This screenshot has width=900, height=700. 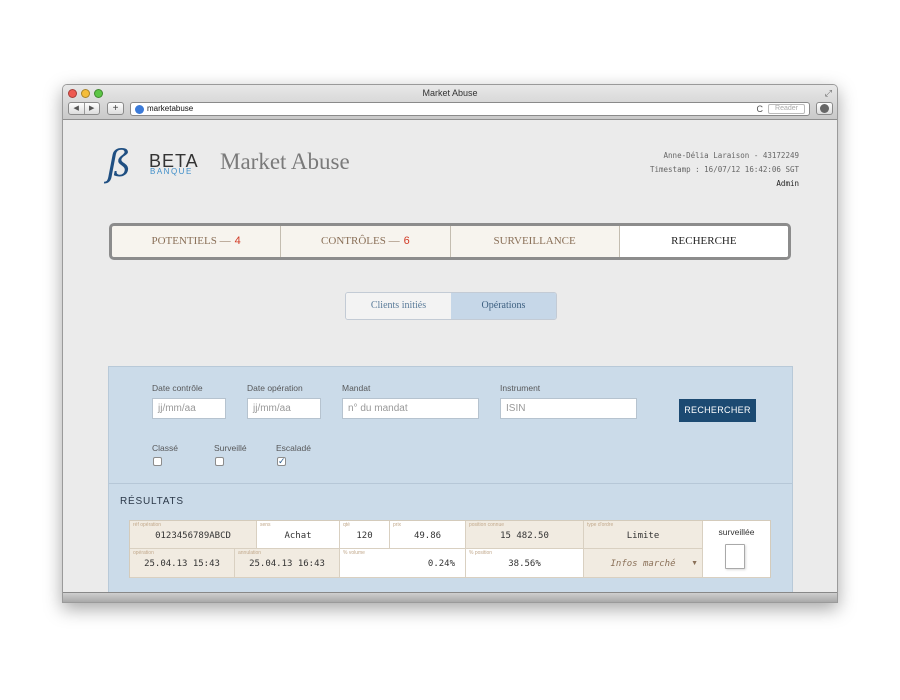 I want to click on tab-count: 4, so click(x=237, y=241).